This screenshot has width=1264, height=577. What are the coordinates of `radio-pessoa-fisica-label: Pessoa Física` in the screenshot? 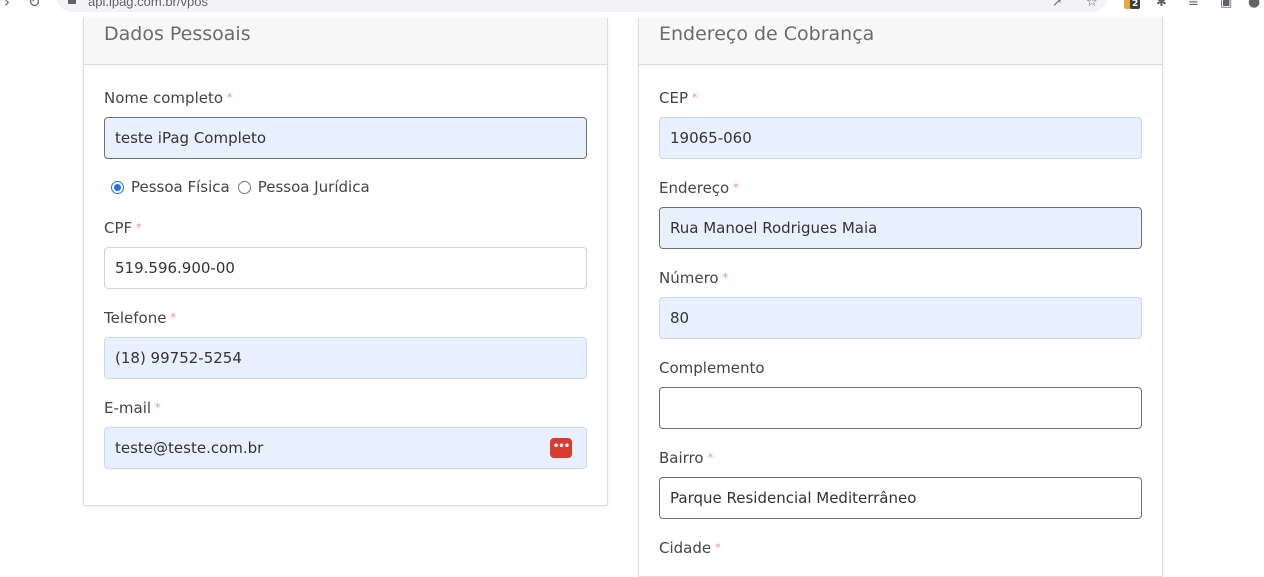 It's located at (180, 187).